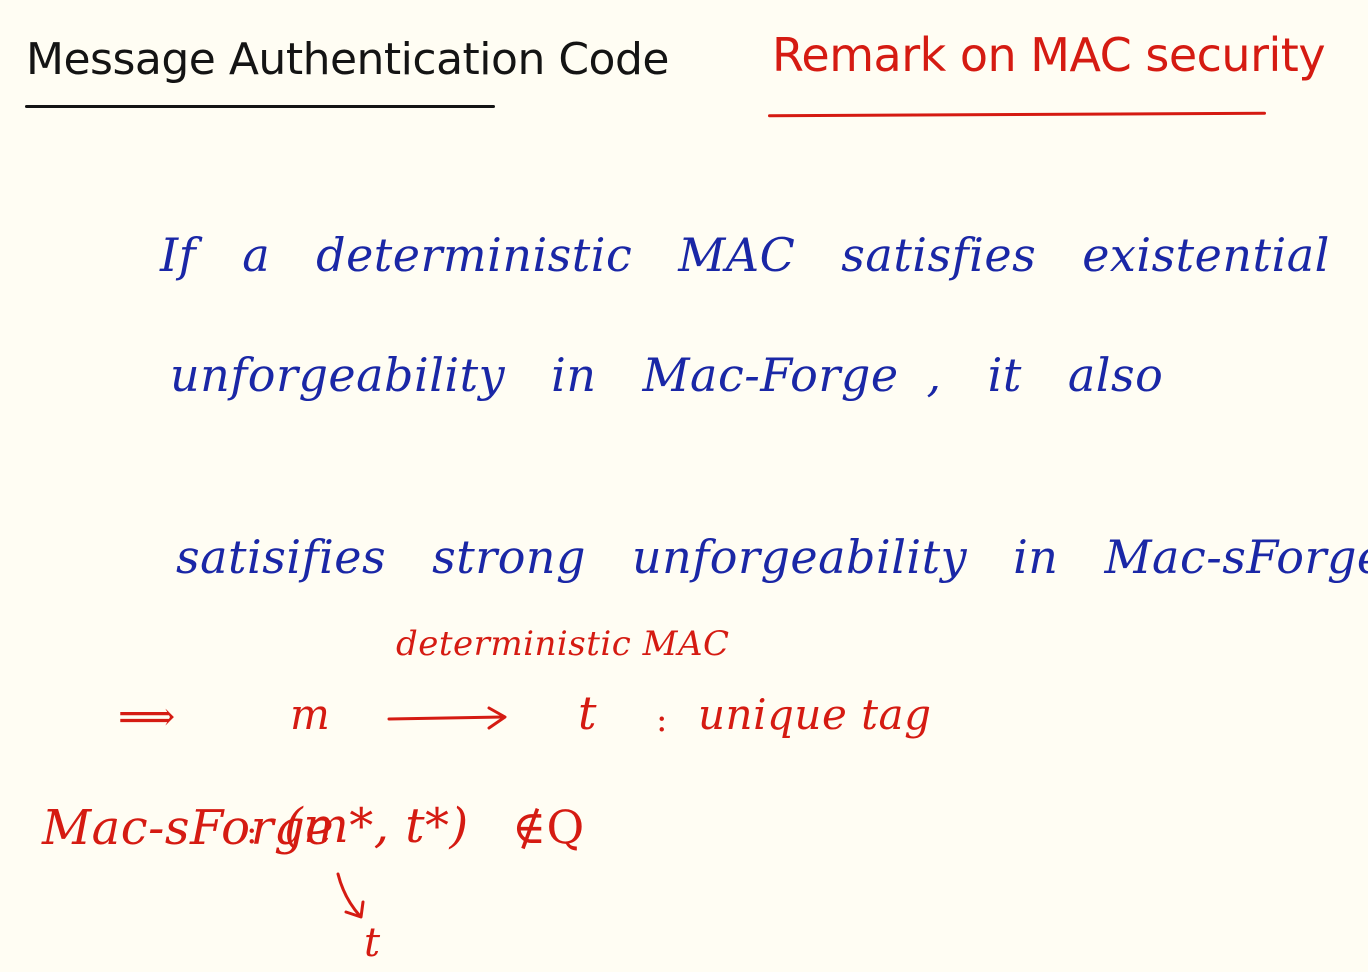 This screenshot has width=1368, height=972. I want to click on right-arrow-icon, so click(447, 718).